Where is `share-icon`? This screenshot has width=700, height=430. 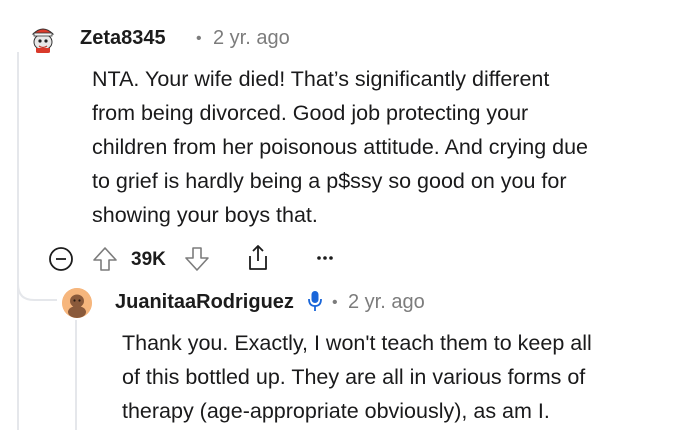 share-icon is located at coordinates (258, 257).